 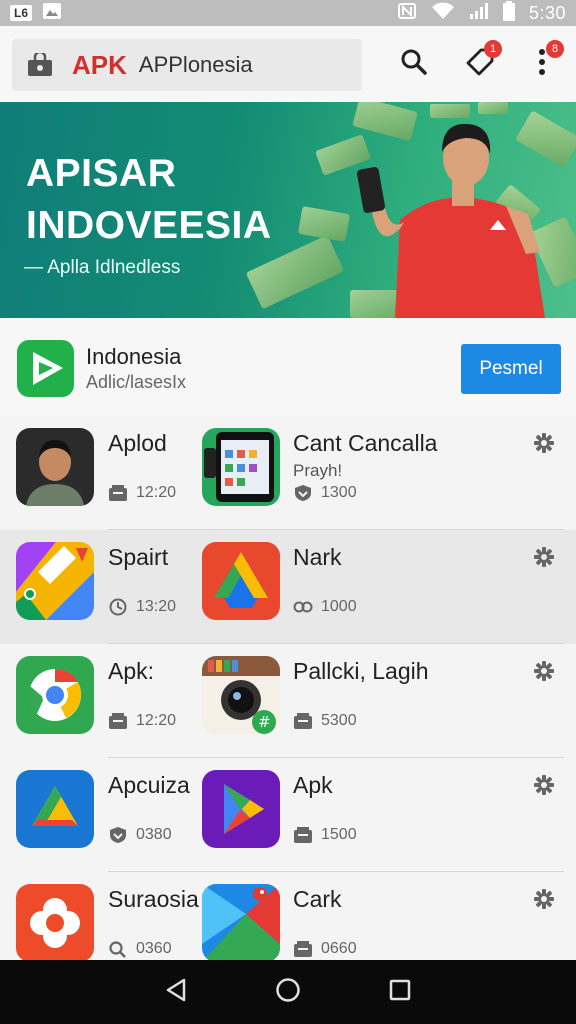 I want to click on hero-subtitle: — Aplla Idlnedless, so click(x=102, y=267).